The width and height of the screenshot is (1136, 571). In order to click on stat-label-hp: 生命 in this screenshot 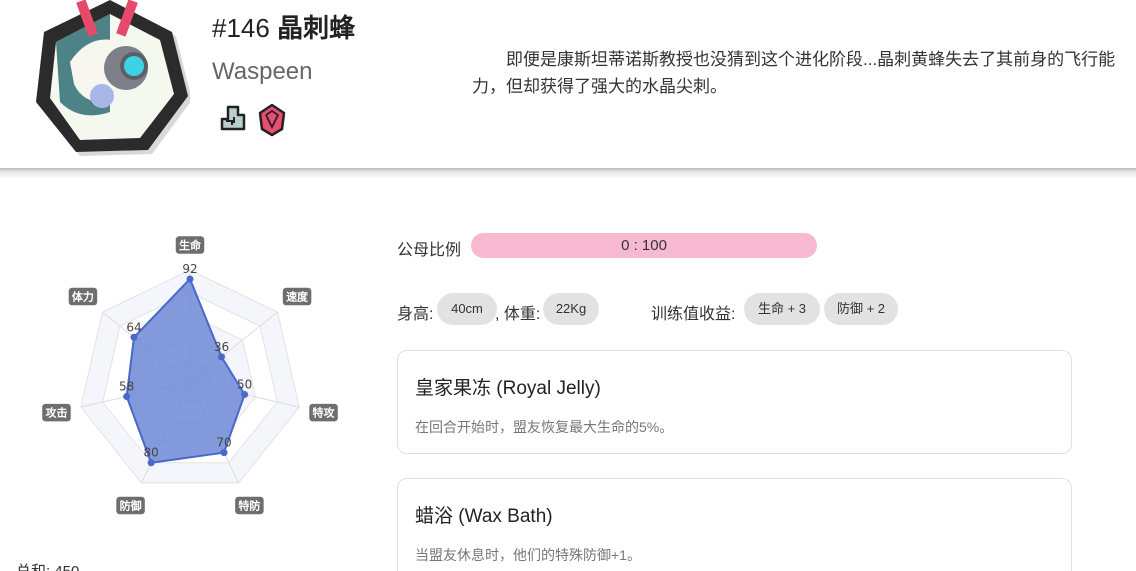, I will do `click(190, 245)`.